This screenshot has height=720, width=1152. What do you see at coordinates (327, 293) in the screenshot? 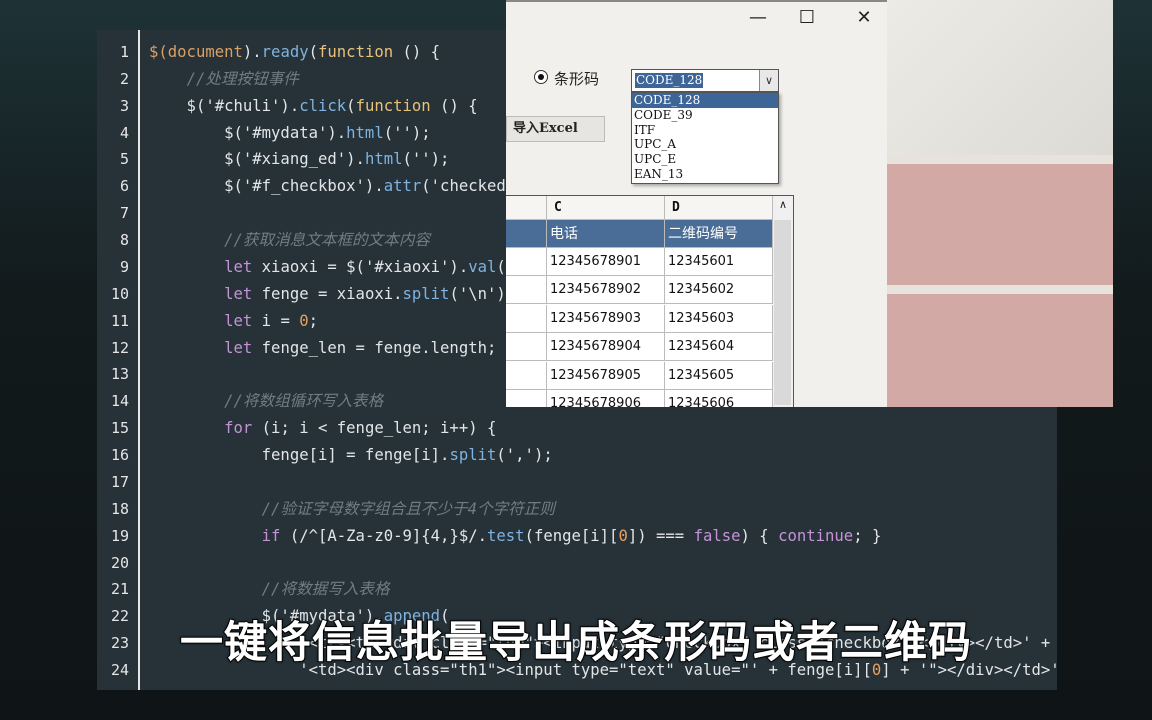
I see `code-token: fenge = xiaoxi.` at bounding box center [327, 293].